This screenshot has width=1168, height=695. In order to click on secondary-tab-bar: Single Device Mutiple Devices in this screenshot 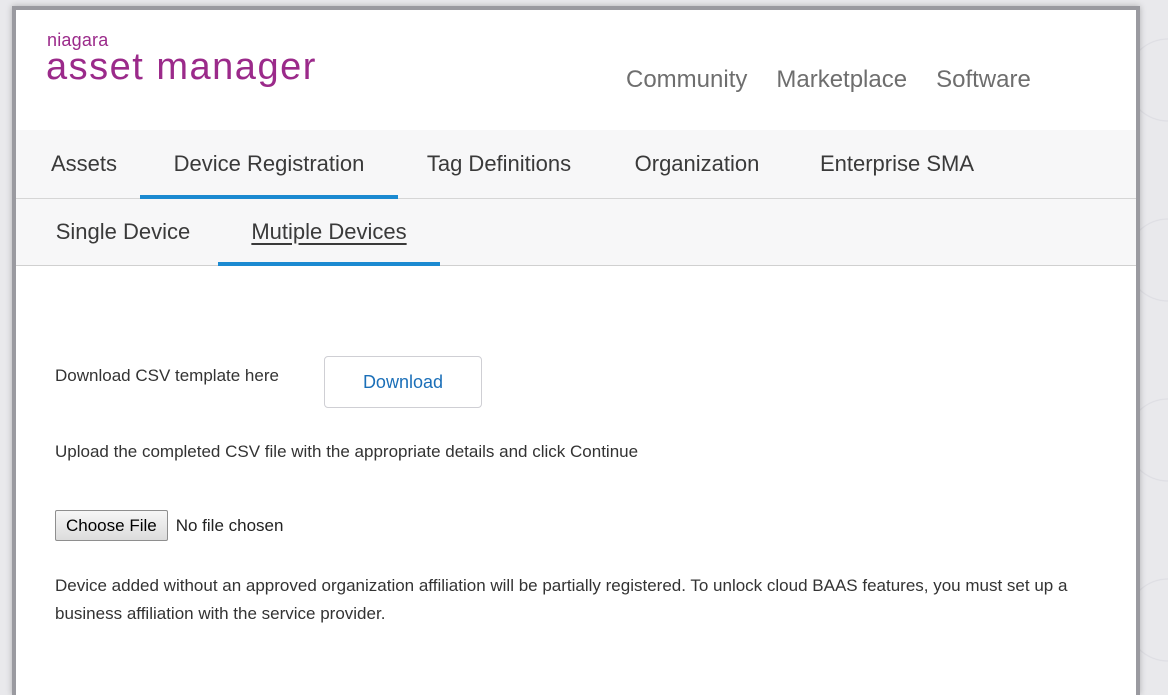, I will do `click(576, 232)`.